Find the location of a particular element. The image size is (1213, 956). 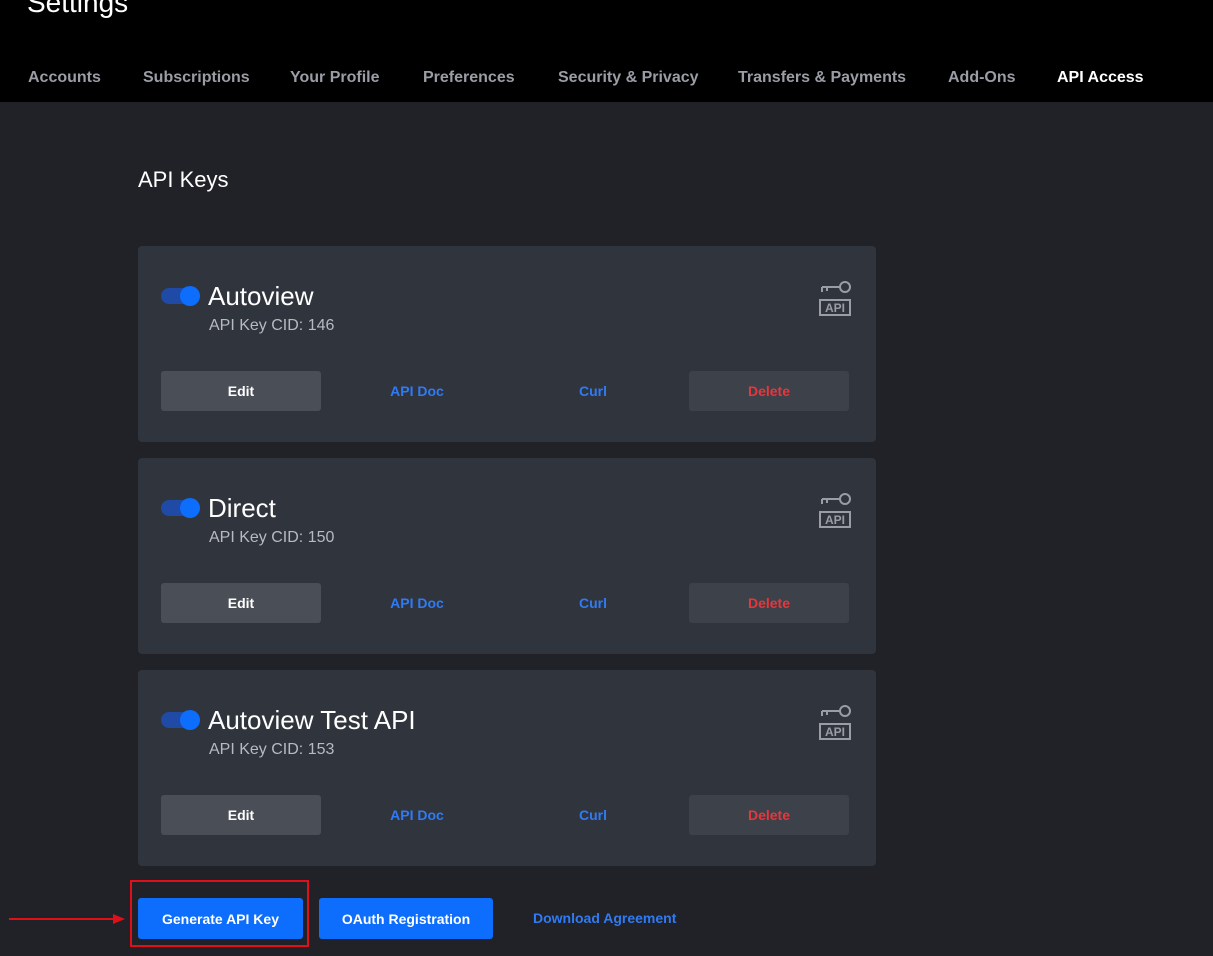

download-agreement-link: Download Agreement is located at coordinates (604, 918).